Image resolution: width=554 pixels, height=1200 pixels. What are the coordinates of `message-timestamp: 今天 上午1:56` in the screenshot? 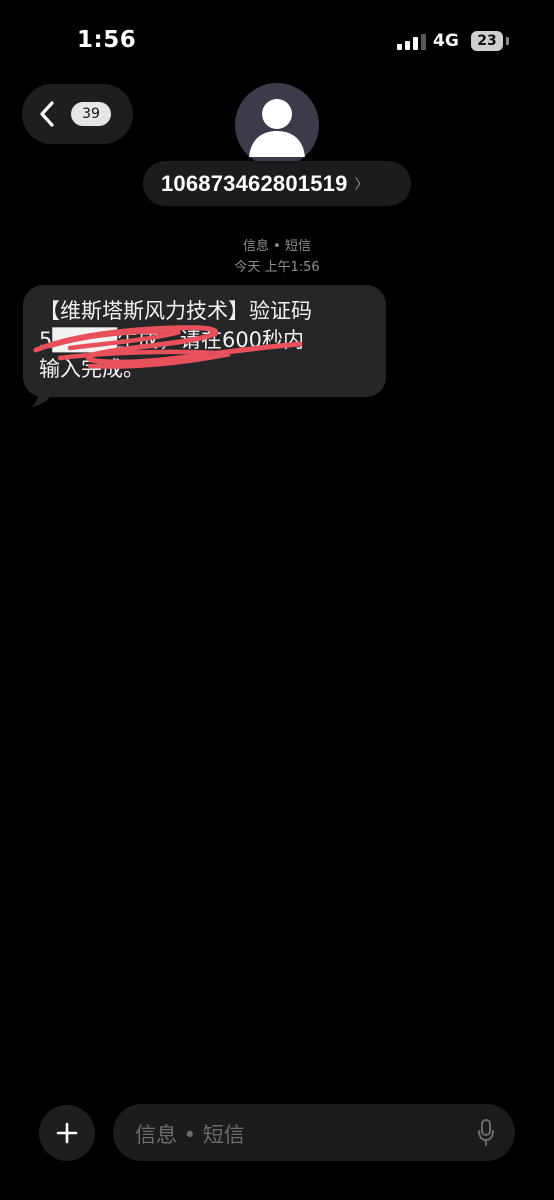 It's located at (277, 267).